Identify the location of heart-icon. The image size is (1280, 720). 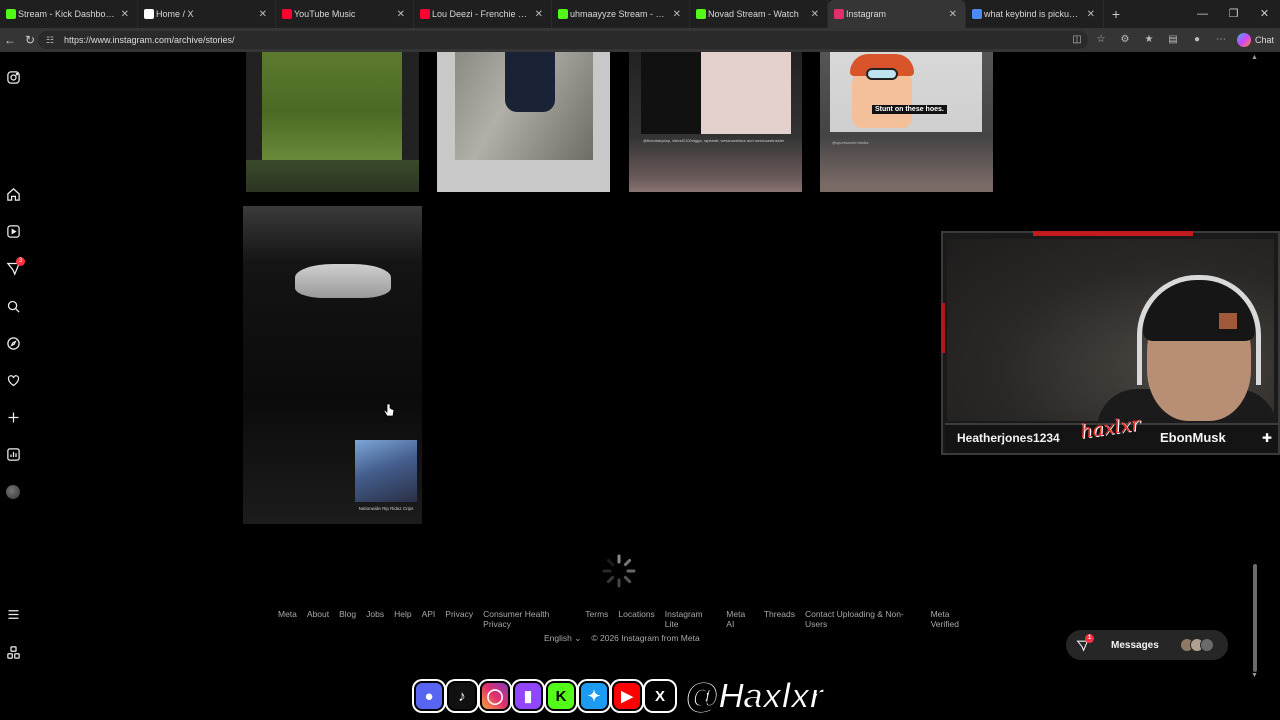
(13, 380).